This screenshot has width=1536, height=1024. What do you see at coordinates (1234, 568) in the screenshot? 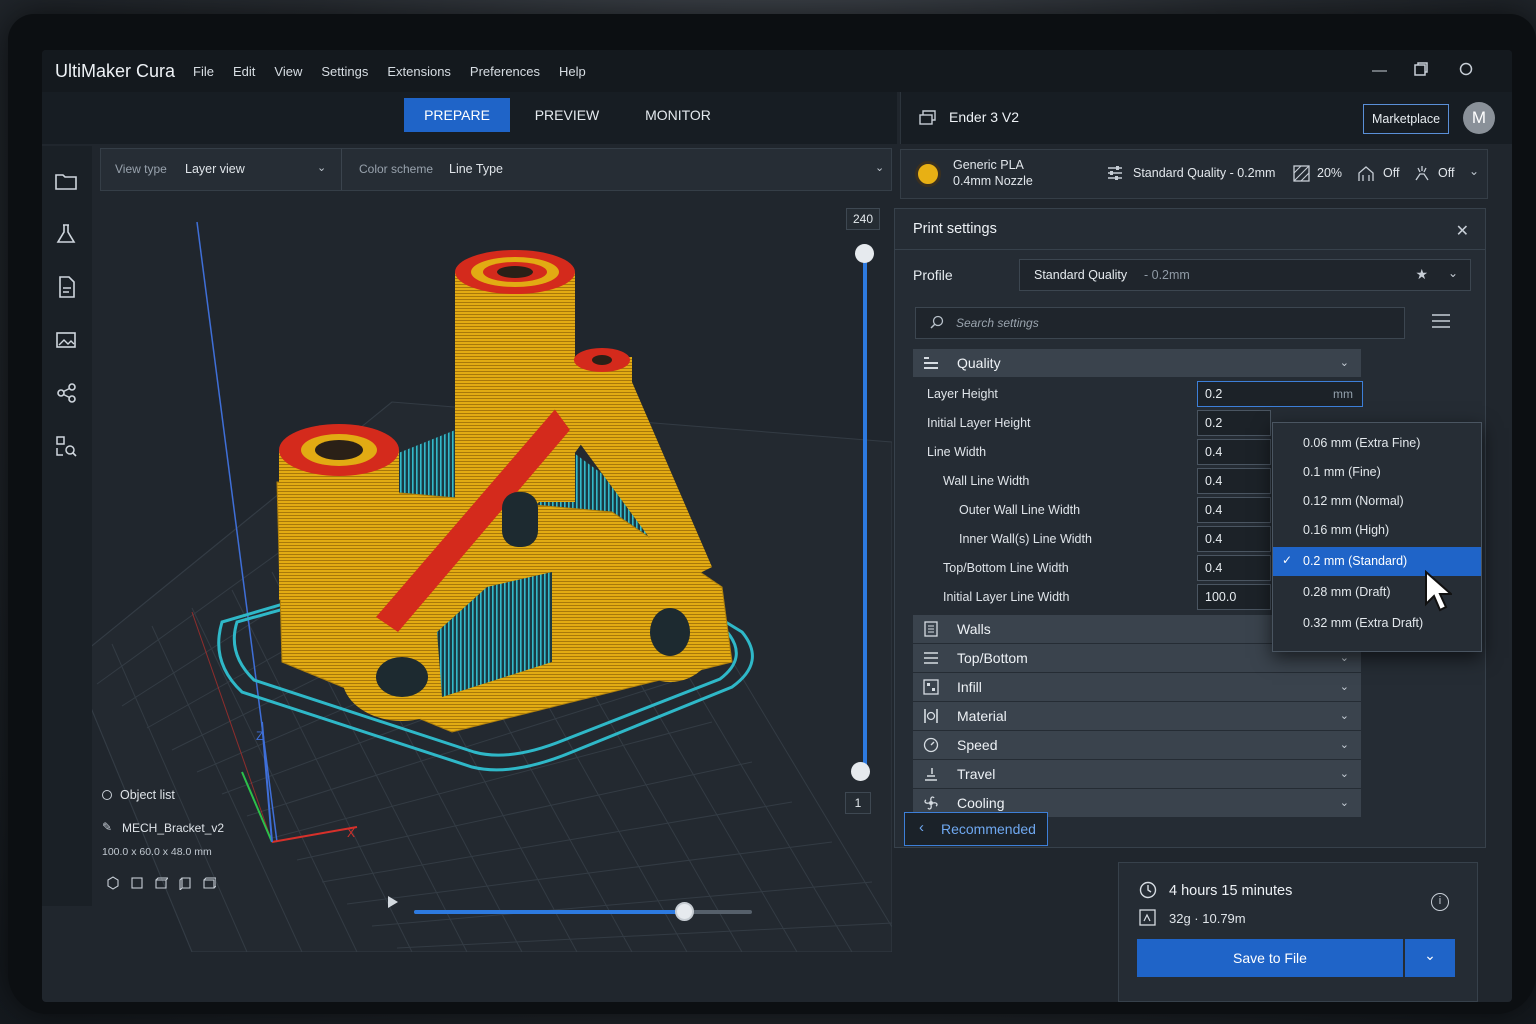
I see `top-bottom-line-width-input: 0.4` at bounding box center [1234, 568].